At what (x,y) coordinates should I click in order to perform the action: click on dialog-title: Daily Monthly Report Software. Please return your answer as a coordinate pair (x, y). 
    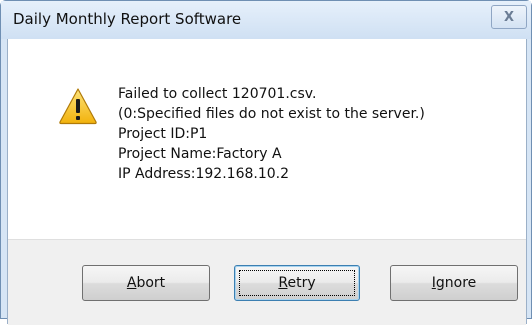
    Looking at the image, I should click on (127, 19).